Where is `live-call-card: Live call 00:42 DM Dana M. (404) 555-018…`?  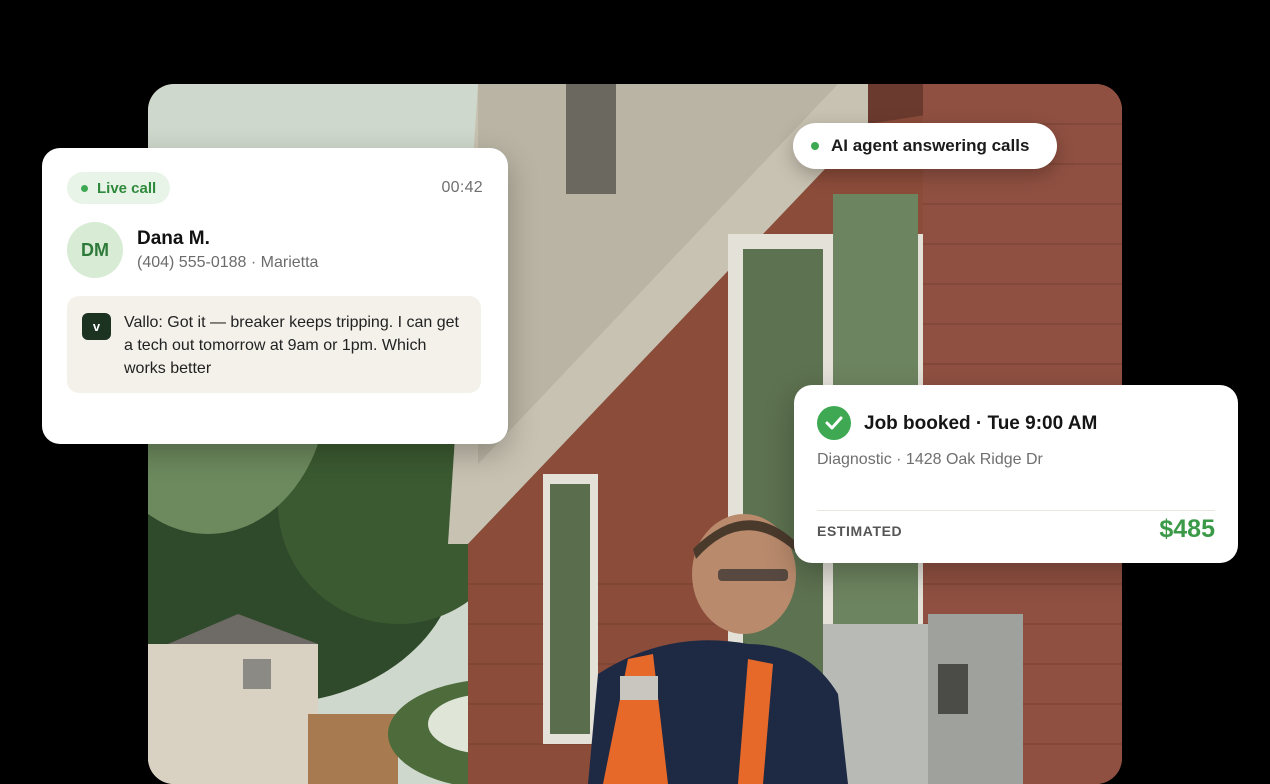
live-call-card: Live call 00:42 DM Dana M. (404) 555-018… is located at coordinates (275, 296).